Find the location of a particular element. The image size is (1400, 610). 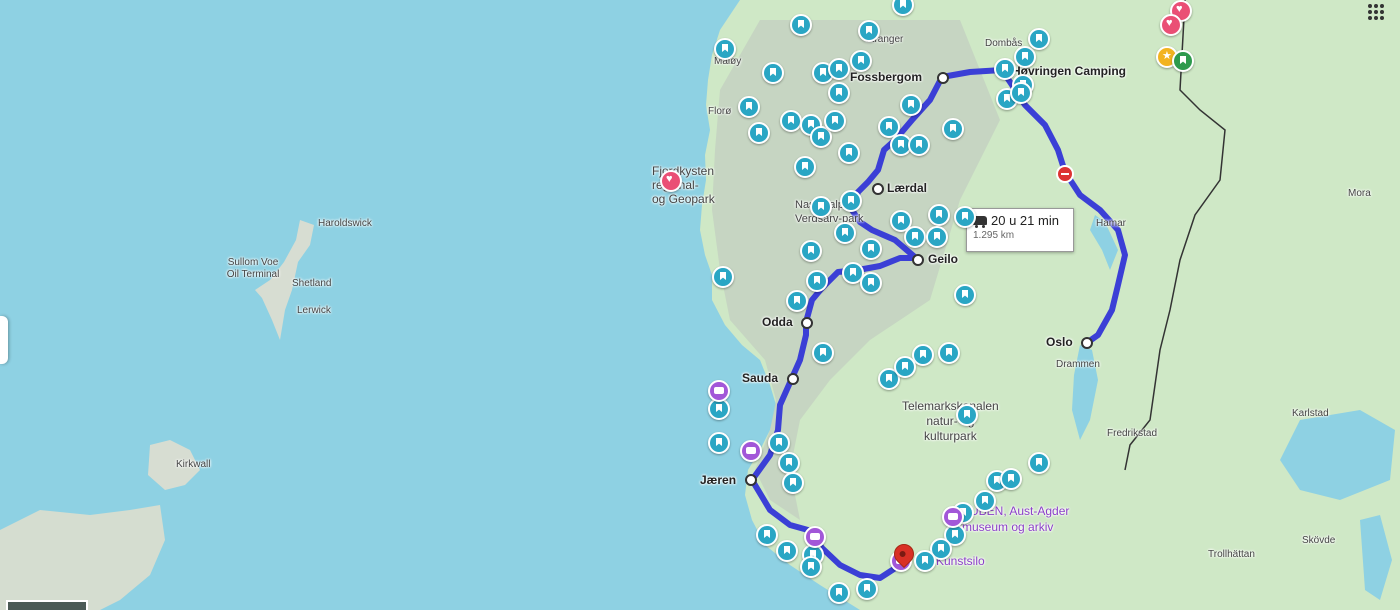

label-lerwick: Lerwick is located at coordinates (314, 310).